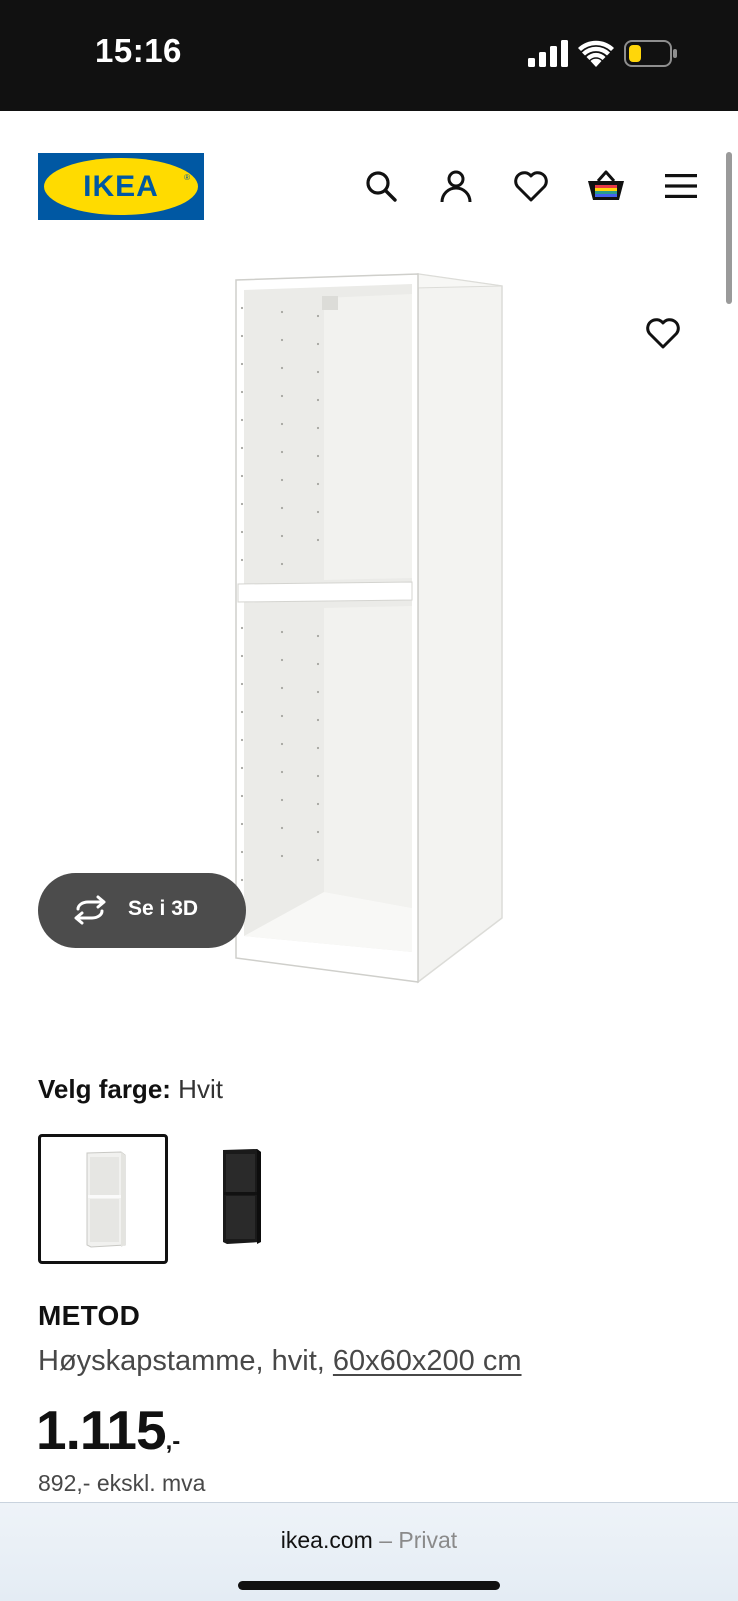 This screenshot has width=738, height=1601. What do you see at coordinates (531, 186) in the screenshot?
I see `heart-icon` at bounding box center [531, 186].